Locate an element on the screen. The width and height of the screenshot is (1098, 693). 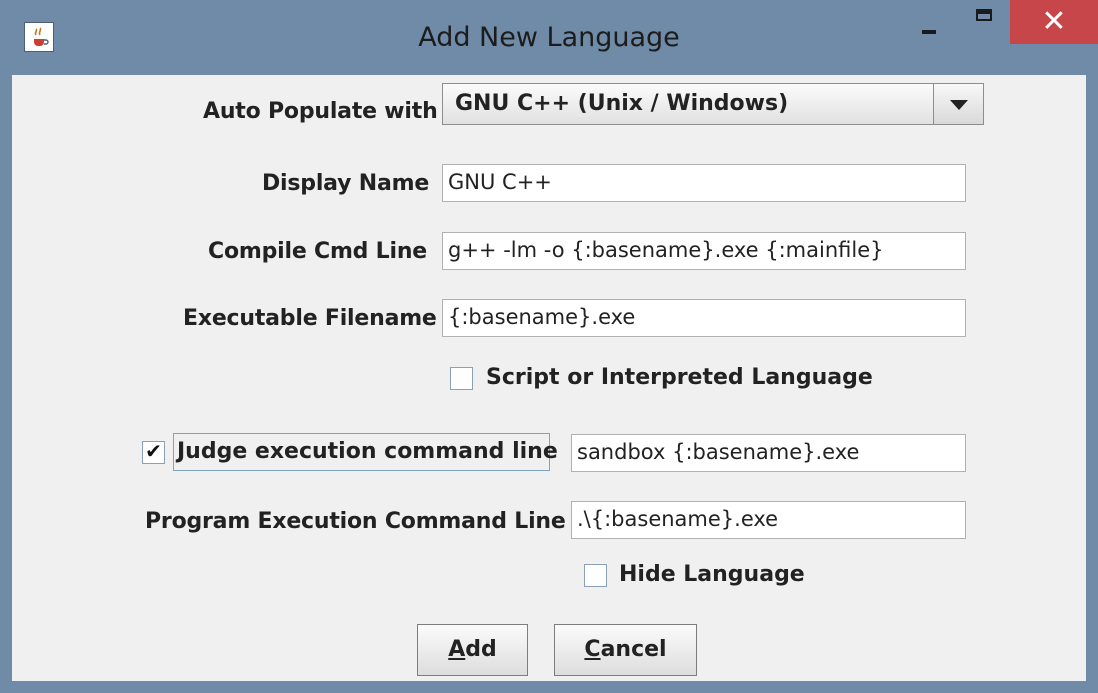
auto-populate-select: GNU C++ (Unix / Windows) is located at coordinates (713, 104).